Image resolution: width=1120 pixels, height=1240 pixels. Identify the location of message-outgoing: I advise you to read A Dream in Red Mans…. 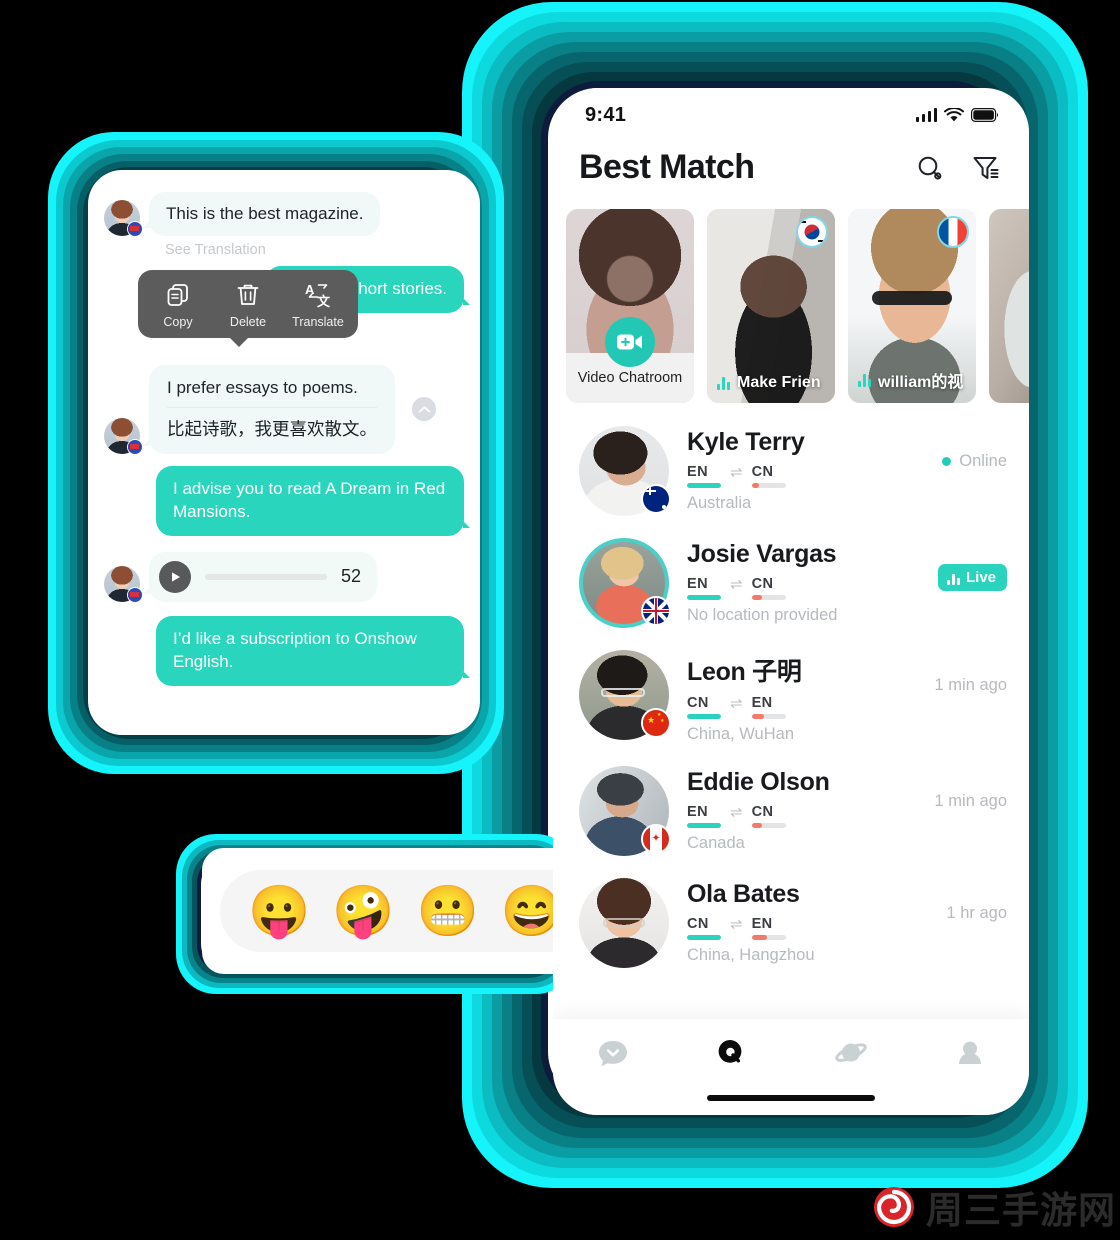
(287, 500).